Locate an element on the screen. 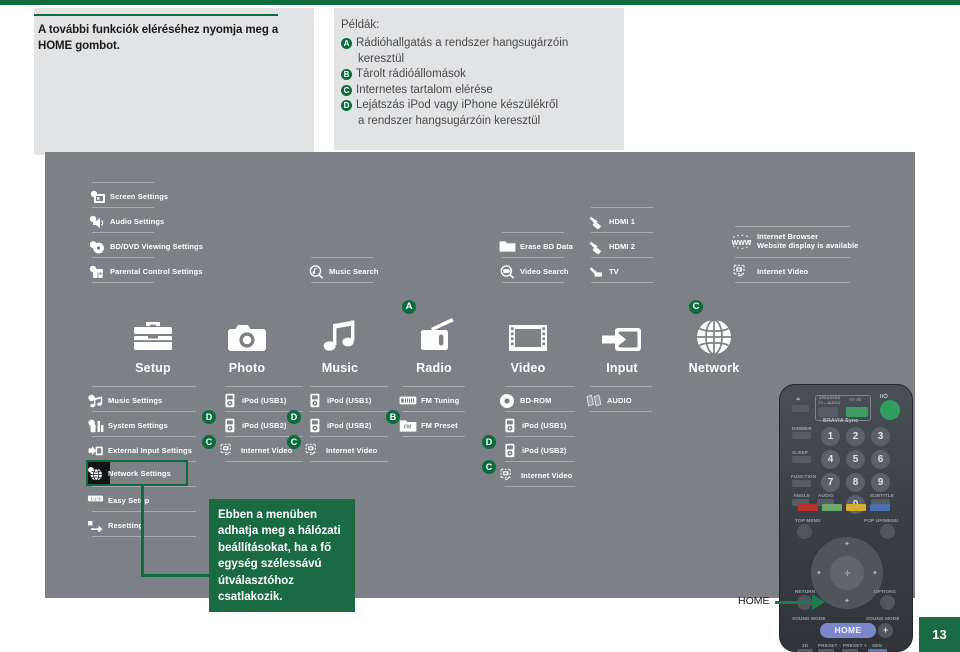  bd-dvd-viewing-settings-icon is located at coordinates (97, 246).